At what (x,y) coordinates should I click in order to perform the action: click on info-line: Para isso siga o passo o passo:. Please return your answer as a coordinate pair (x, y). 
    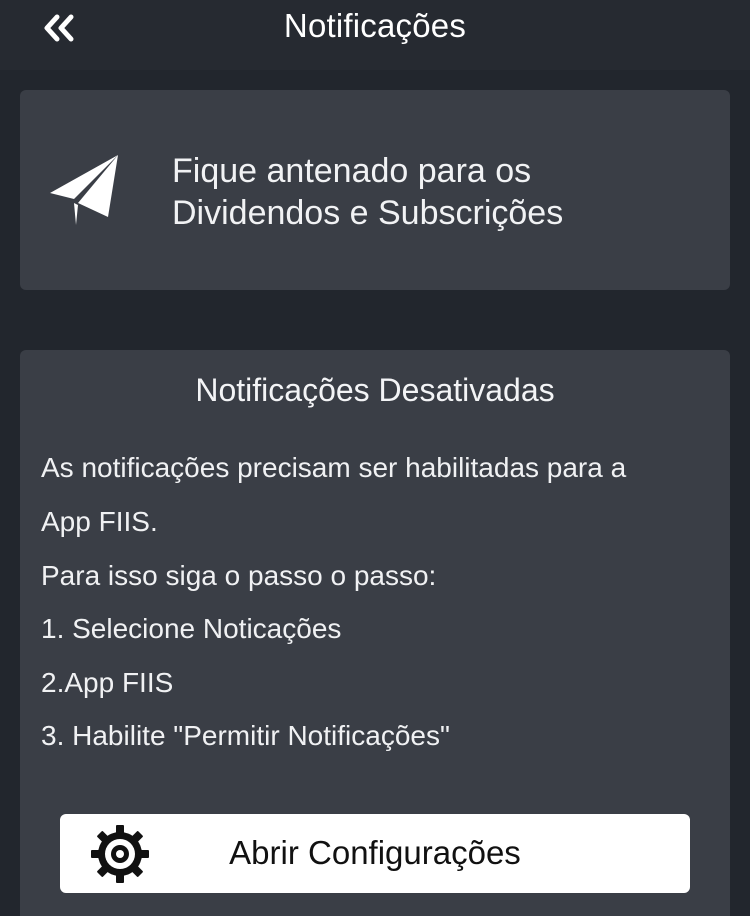
    Looking at the image, I should click on (239, 575).